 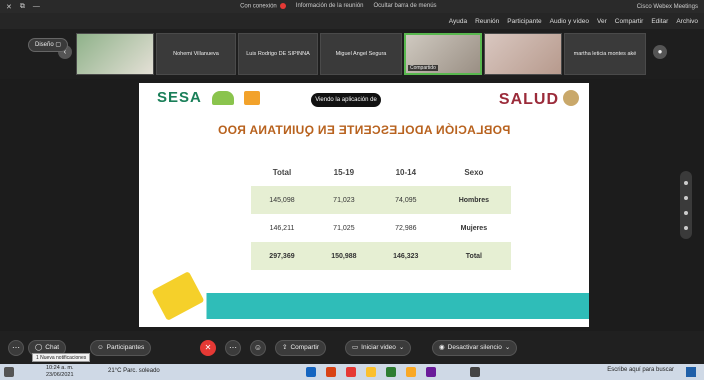 I want to click on start-icon, so click(x=691, y=372).